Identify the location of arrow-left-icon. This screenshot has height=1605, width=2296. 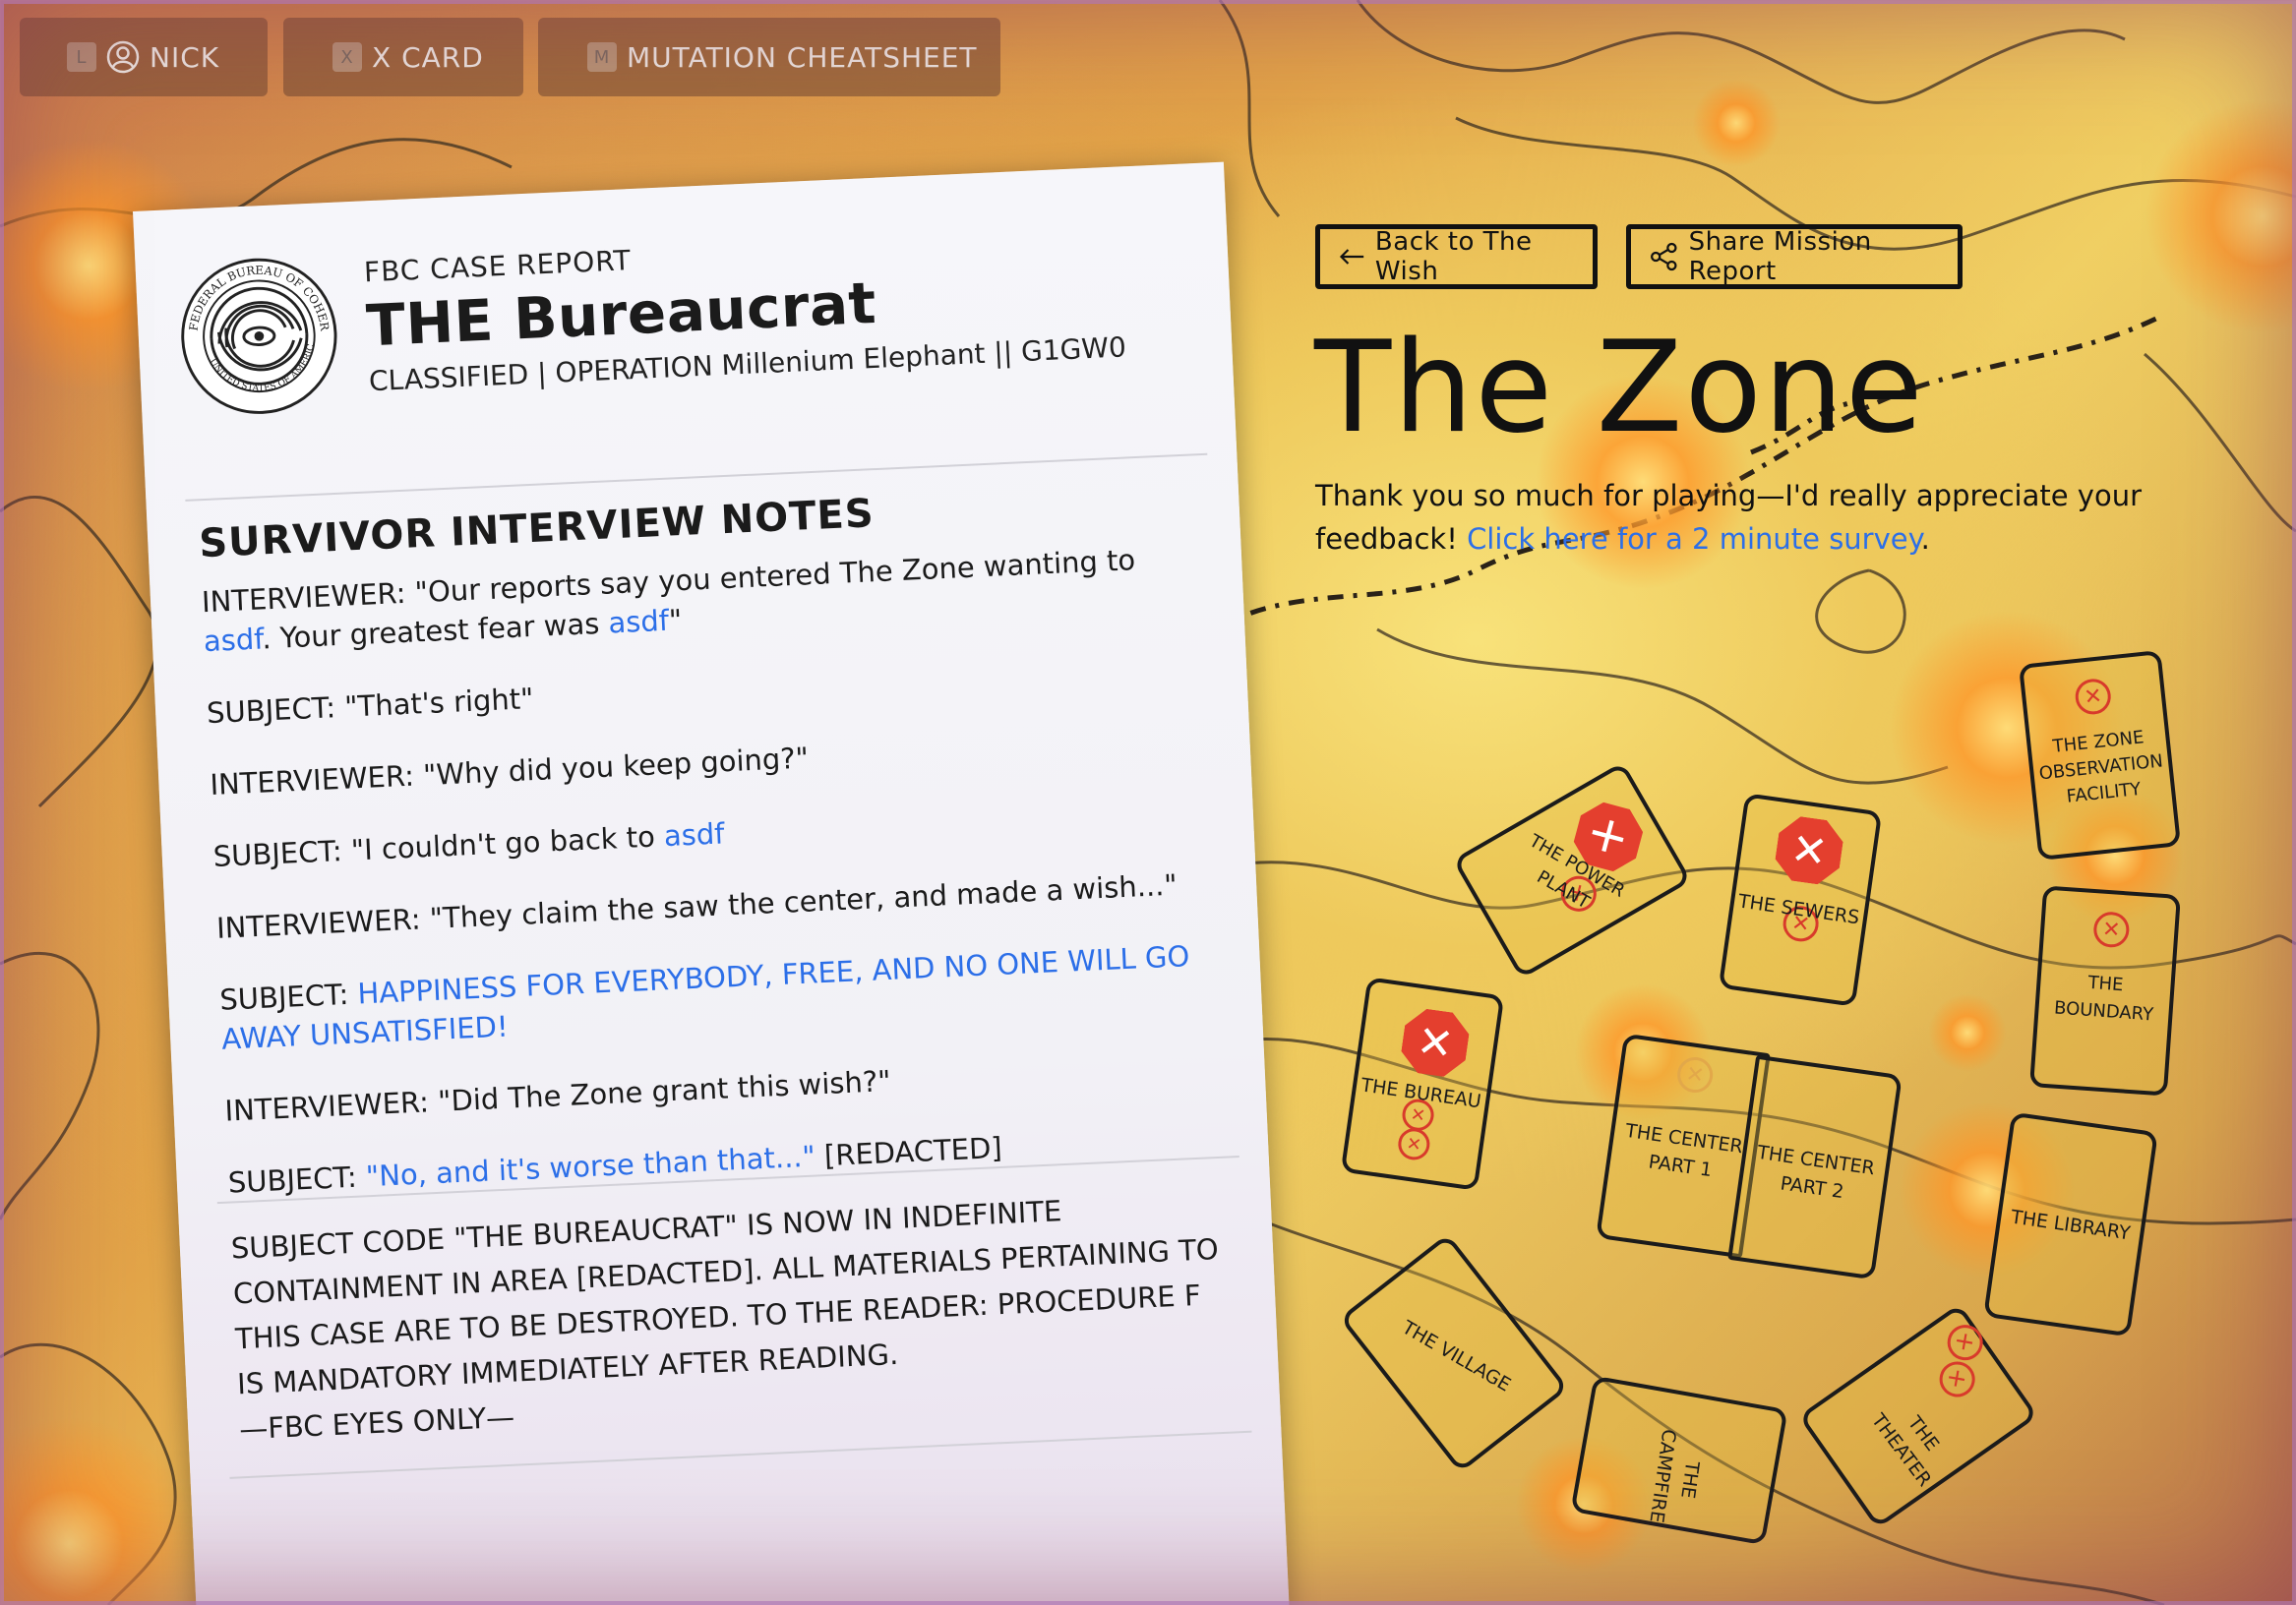
(1351, 257).